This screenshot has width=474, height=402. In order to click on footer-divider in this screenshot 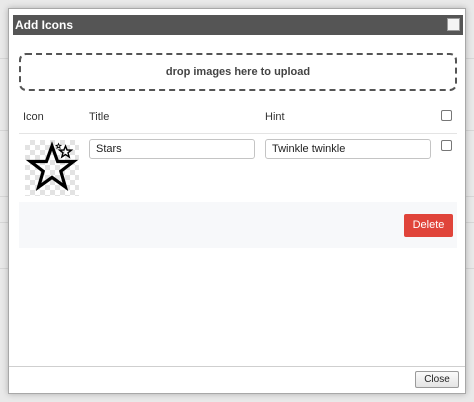, I will do `click(237, 366)`.